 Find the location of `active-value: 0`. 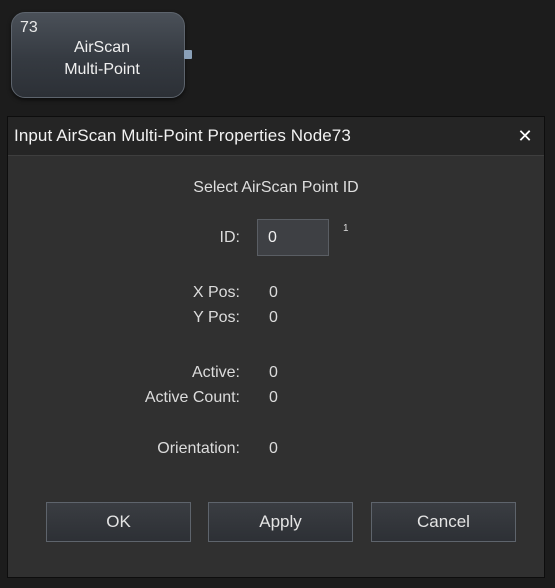

active-value: 0 is located at coordinates (273, 372).